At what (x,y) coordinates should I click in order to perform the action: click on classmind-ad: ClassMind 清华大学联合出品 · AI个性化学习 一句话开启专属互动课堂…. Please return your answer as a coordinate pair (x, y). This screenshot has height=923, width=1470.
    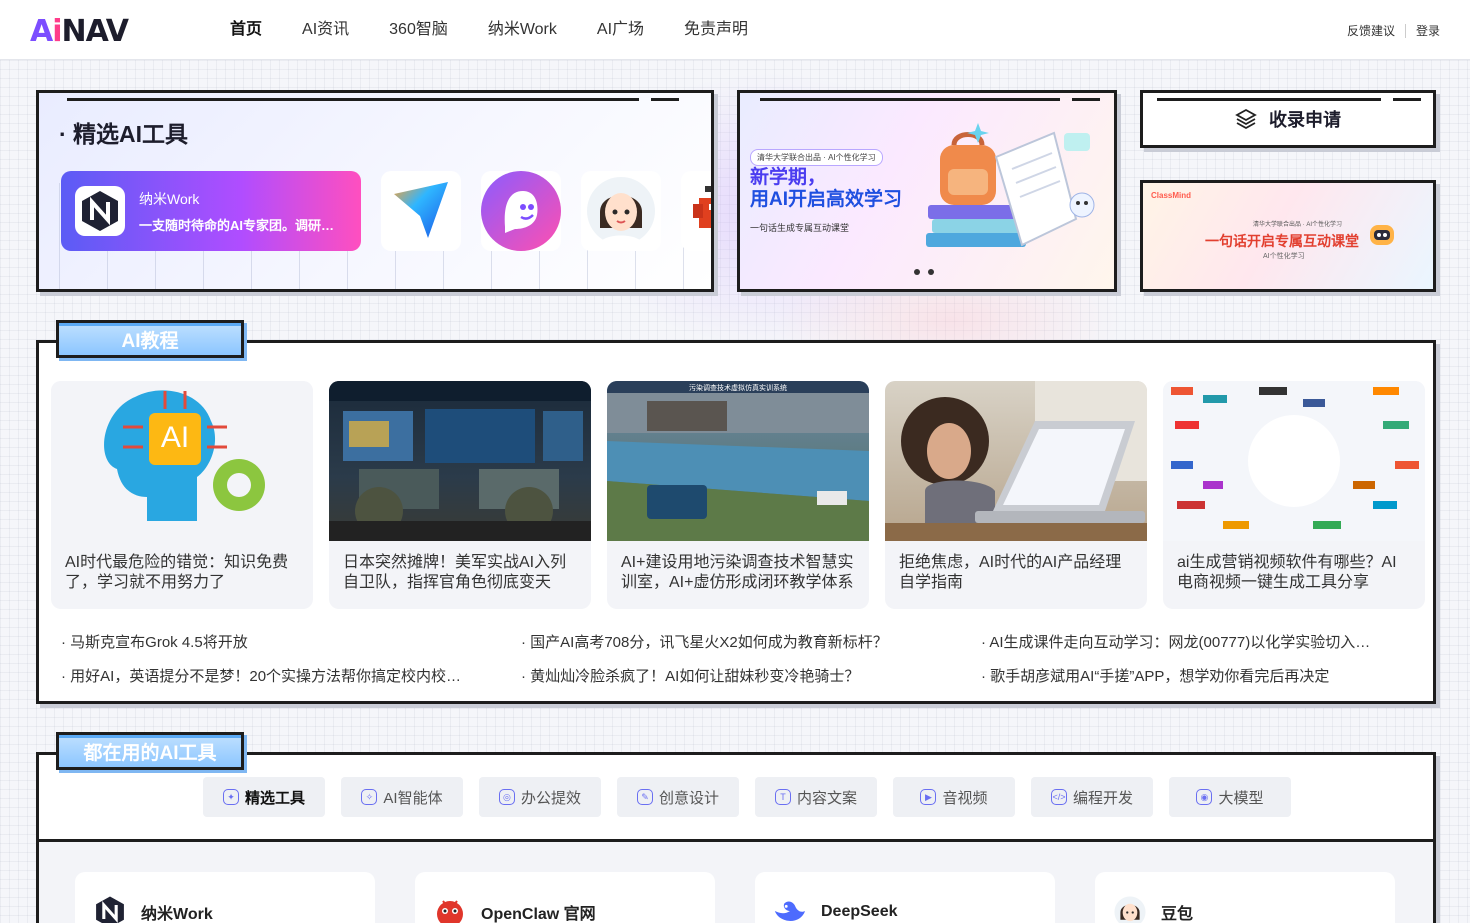
    Looking at the image, I should click on (1288, 236).